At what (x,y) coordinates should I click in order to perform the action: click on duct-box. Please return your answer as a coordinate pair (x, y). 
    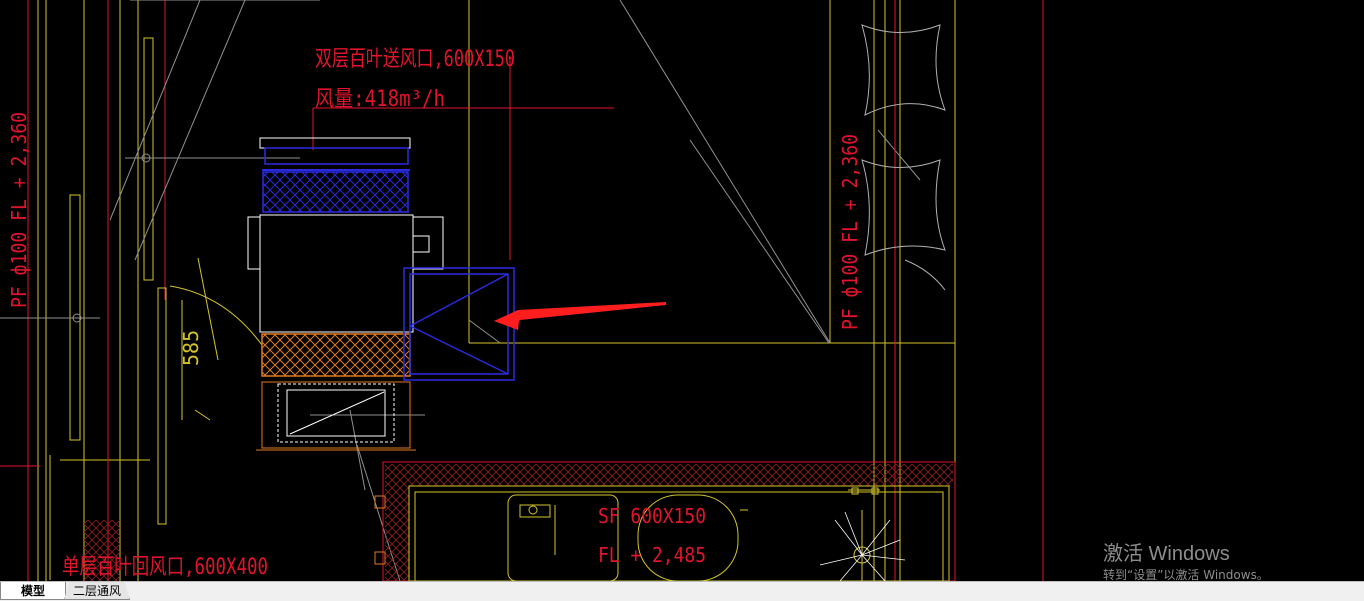
    Looking at the image, I should click on (459, 324).